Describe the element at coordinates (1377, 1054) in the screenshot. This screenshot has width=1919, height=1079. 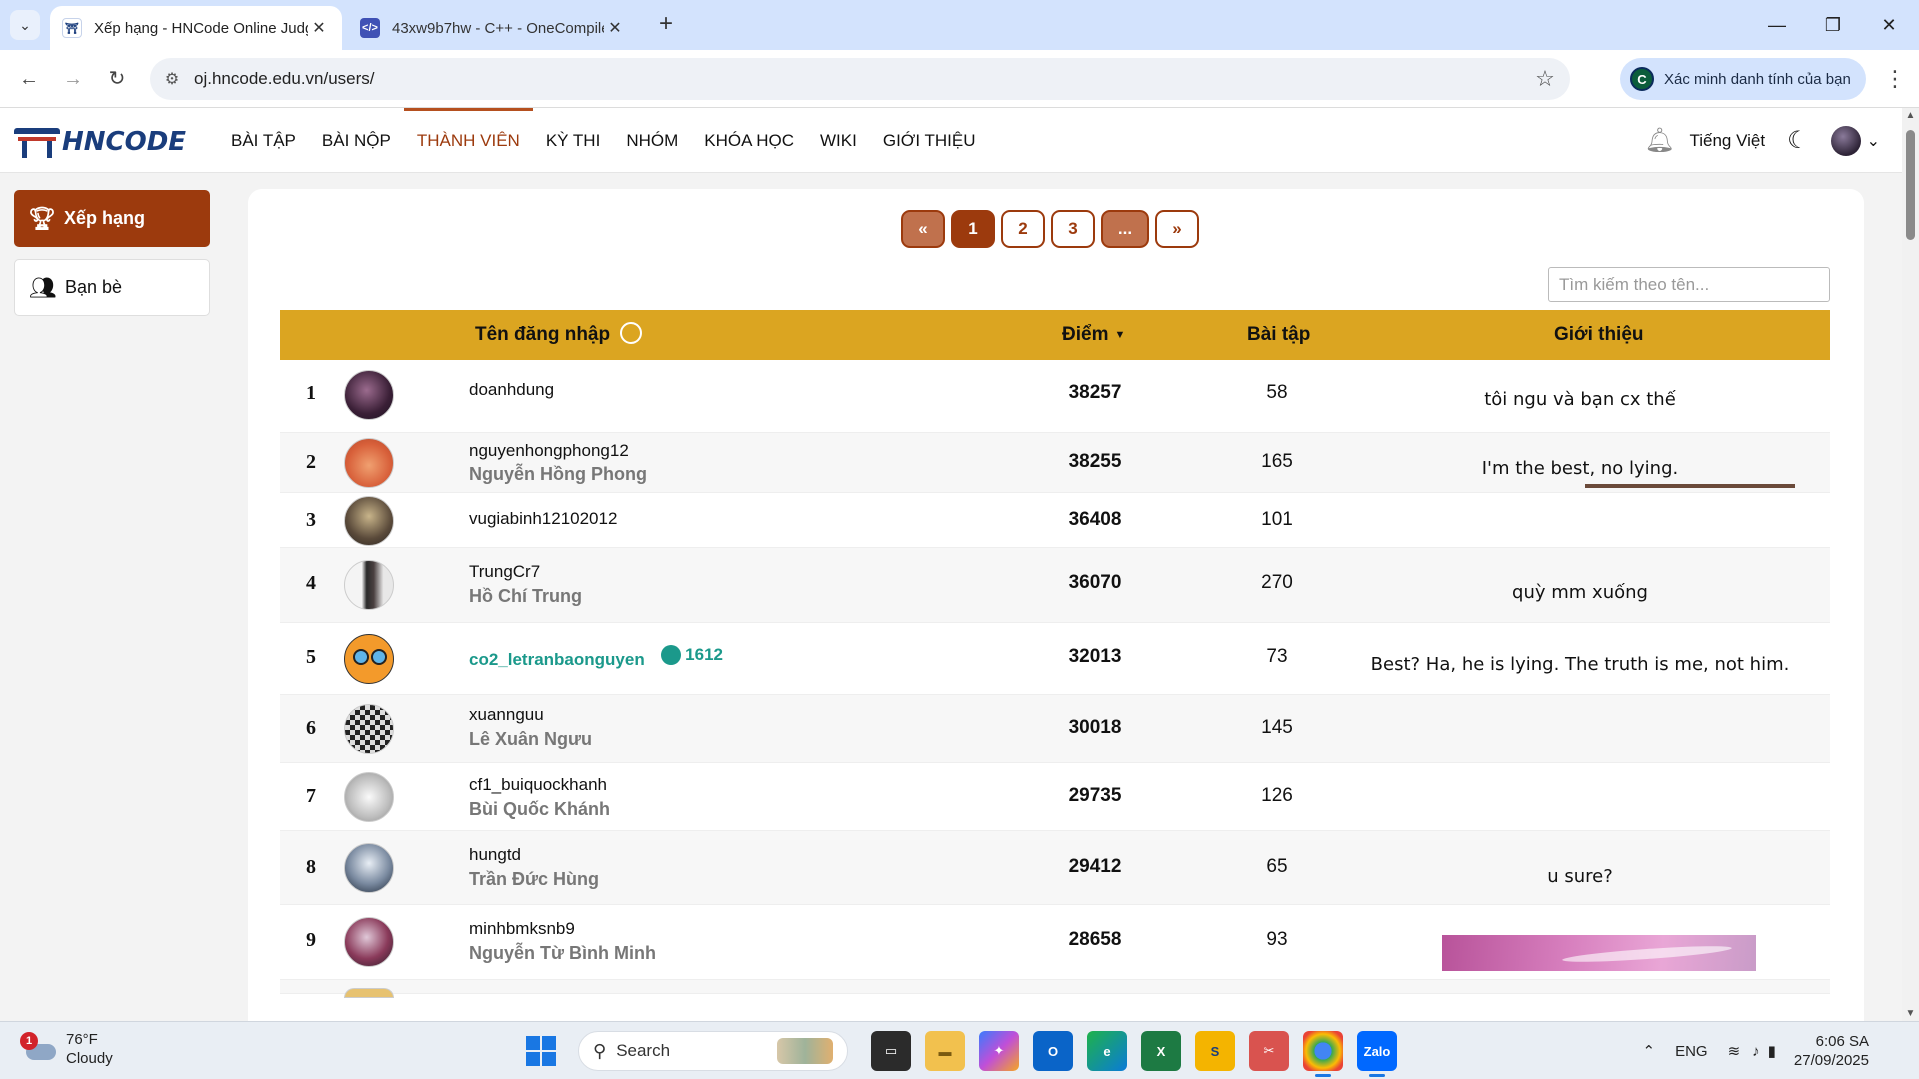
I see `zalo-icon: Zalo` at that location.